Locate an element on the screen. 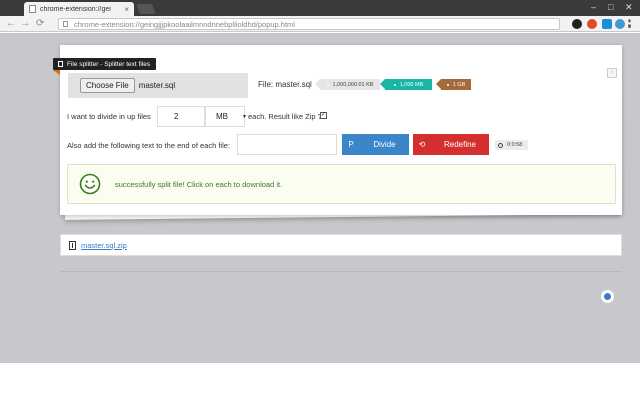  append-text-input is located at coordinates (287, 144).